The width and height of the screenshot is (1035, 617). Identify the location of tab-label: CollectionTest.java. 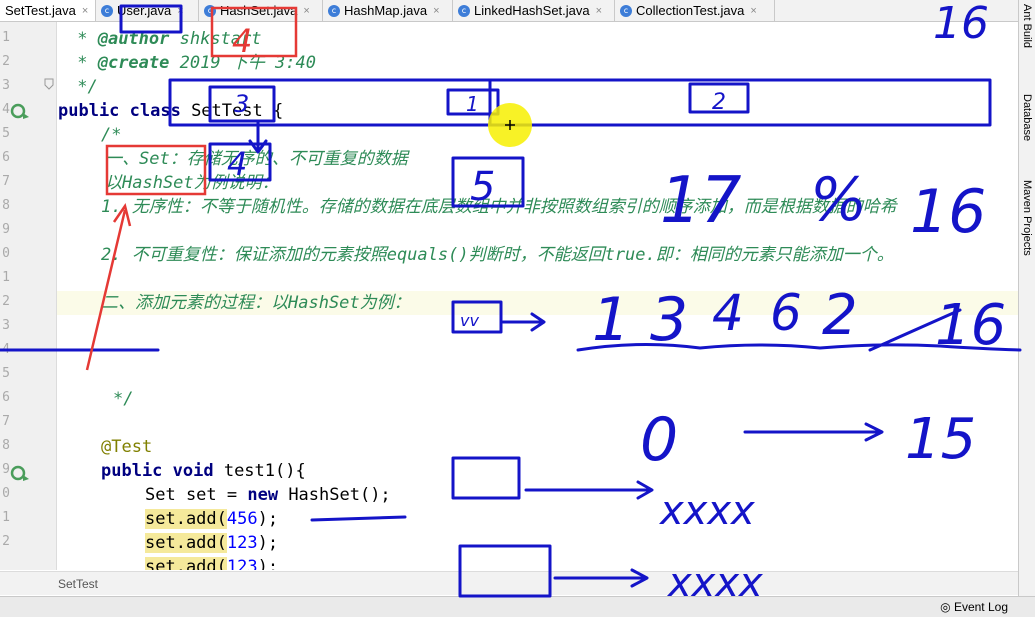
(690, 10).